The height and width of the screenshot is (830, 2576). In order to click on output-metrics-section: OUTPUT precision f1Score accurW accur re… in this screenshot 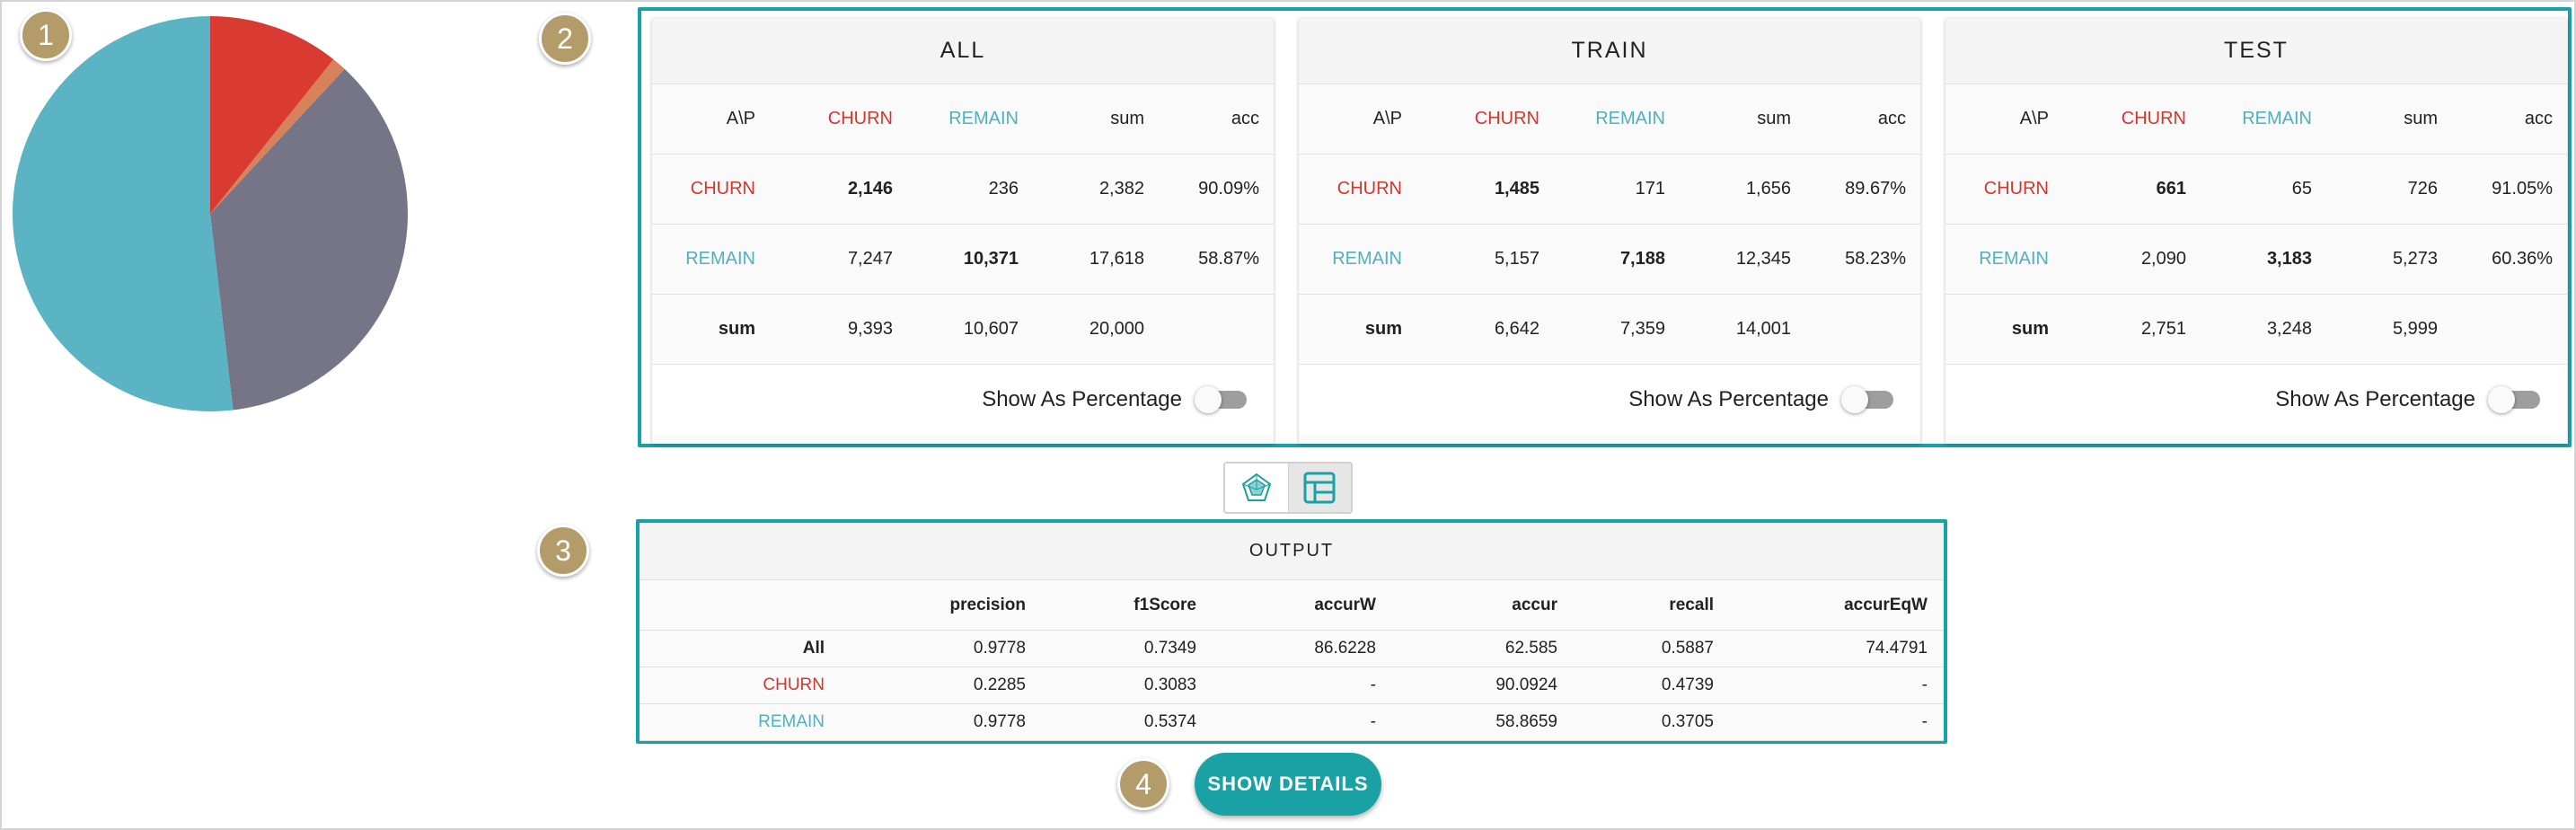, I will do `click(1291, 631)`.